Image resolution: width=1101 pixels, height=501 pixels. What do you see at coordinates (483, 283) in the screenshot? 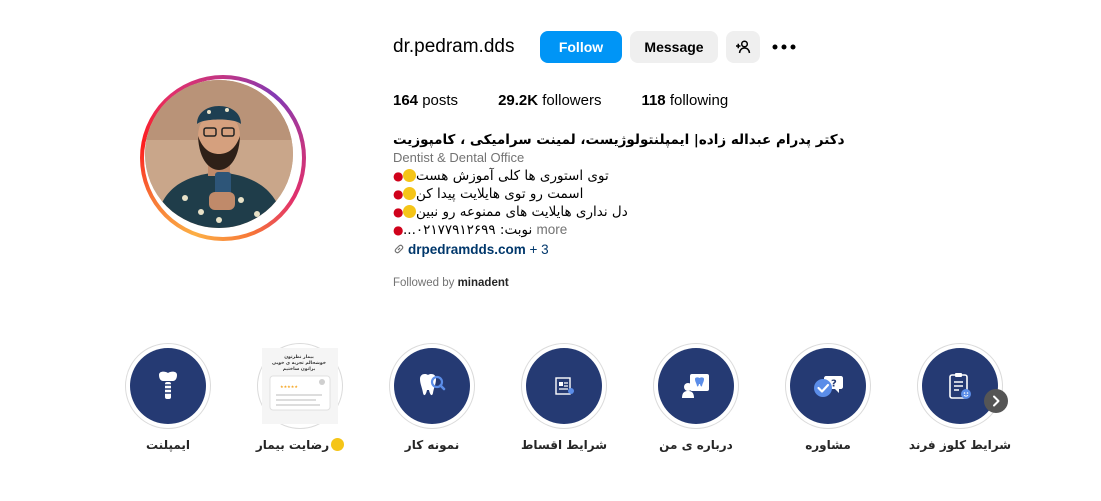
I see `followed-by-user: minadent` at bounding box center [483, 283].